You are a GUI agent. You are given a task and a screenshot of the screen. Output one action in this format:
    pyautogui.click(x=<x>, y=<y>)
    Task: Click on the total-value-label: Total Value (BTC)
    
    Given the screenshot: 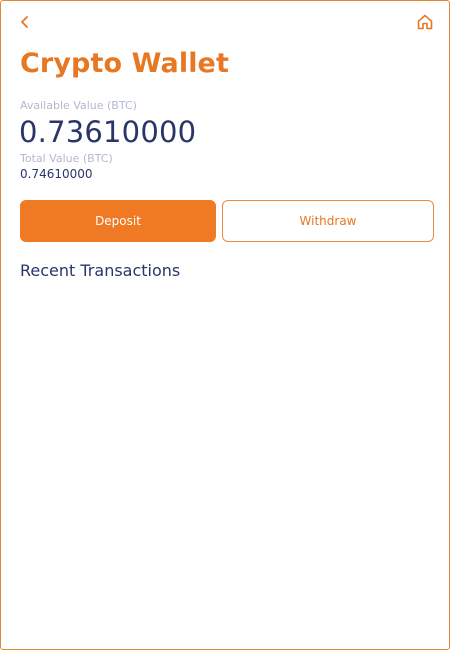 What is the action you would take?
    pyautogui.click(x=66, y=158)
    